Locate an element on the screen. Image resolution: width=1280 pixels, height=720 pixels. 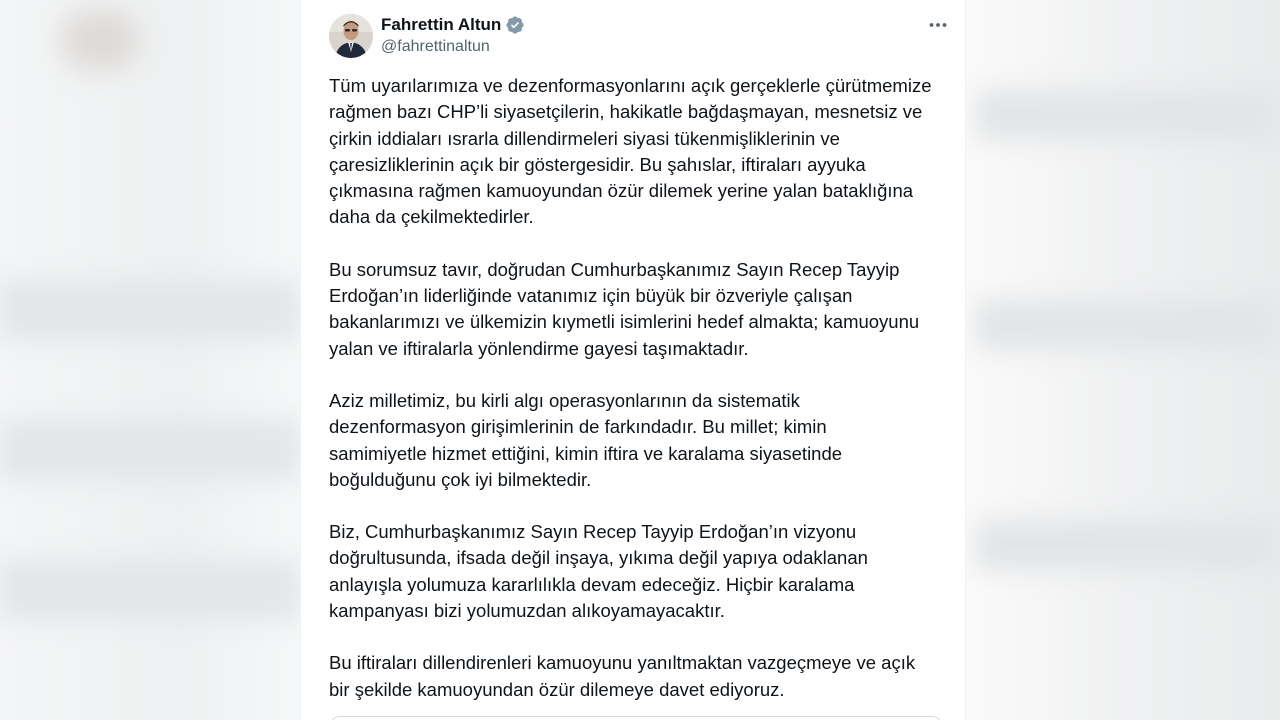
quoted-tweet-card is located at coordinates (636, 718).